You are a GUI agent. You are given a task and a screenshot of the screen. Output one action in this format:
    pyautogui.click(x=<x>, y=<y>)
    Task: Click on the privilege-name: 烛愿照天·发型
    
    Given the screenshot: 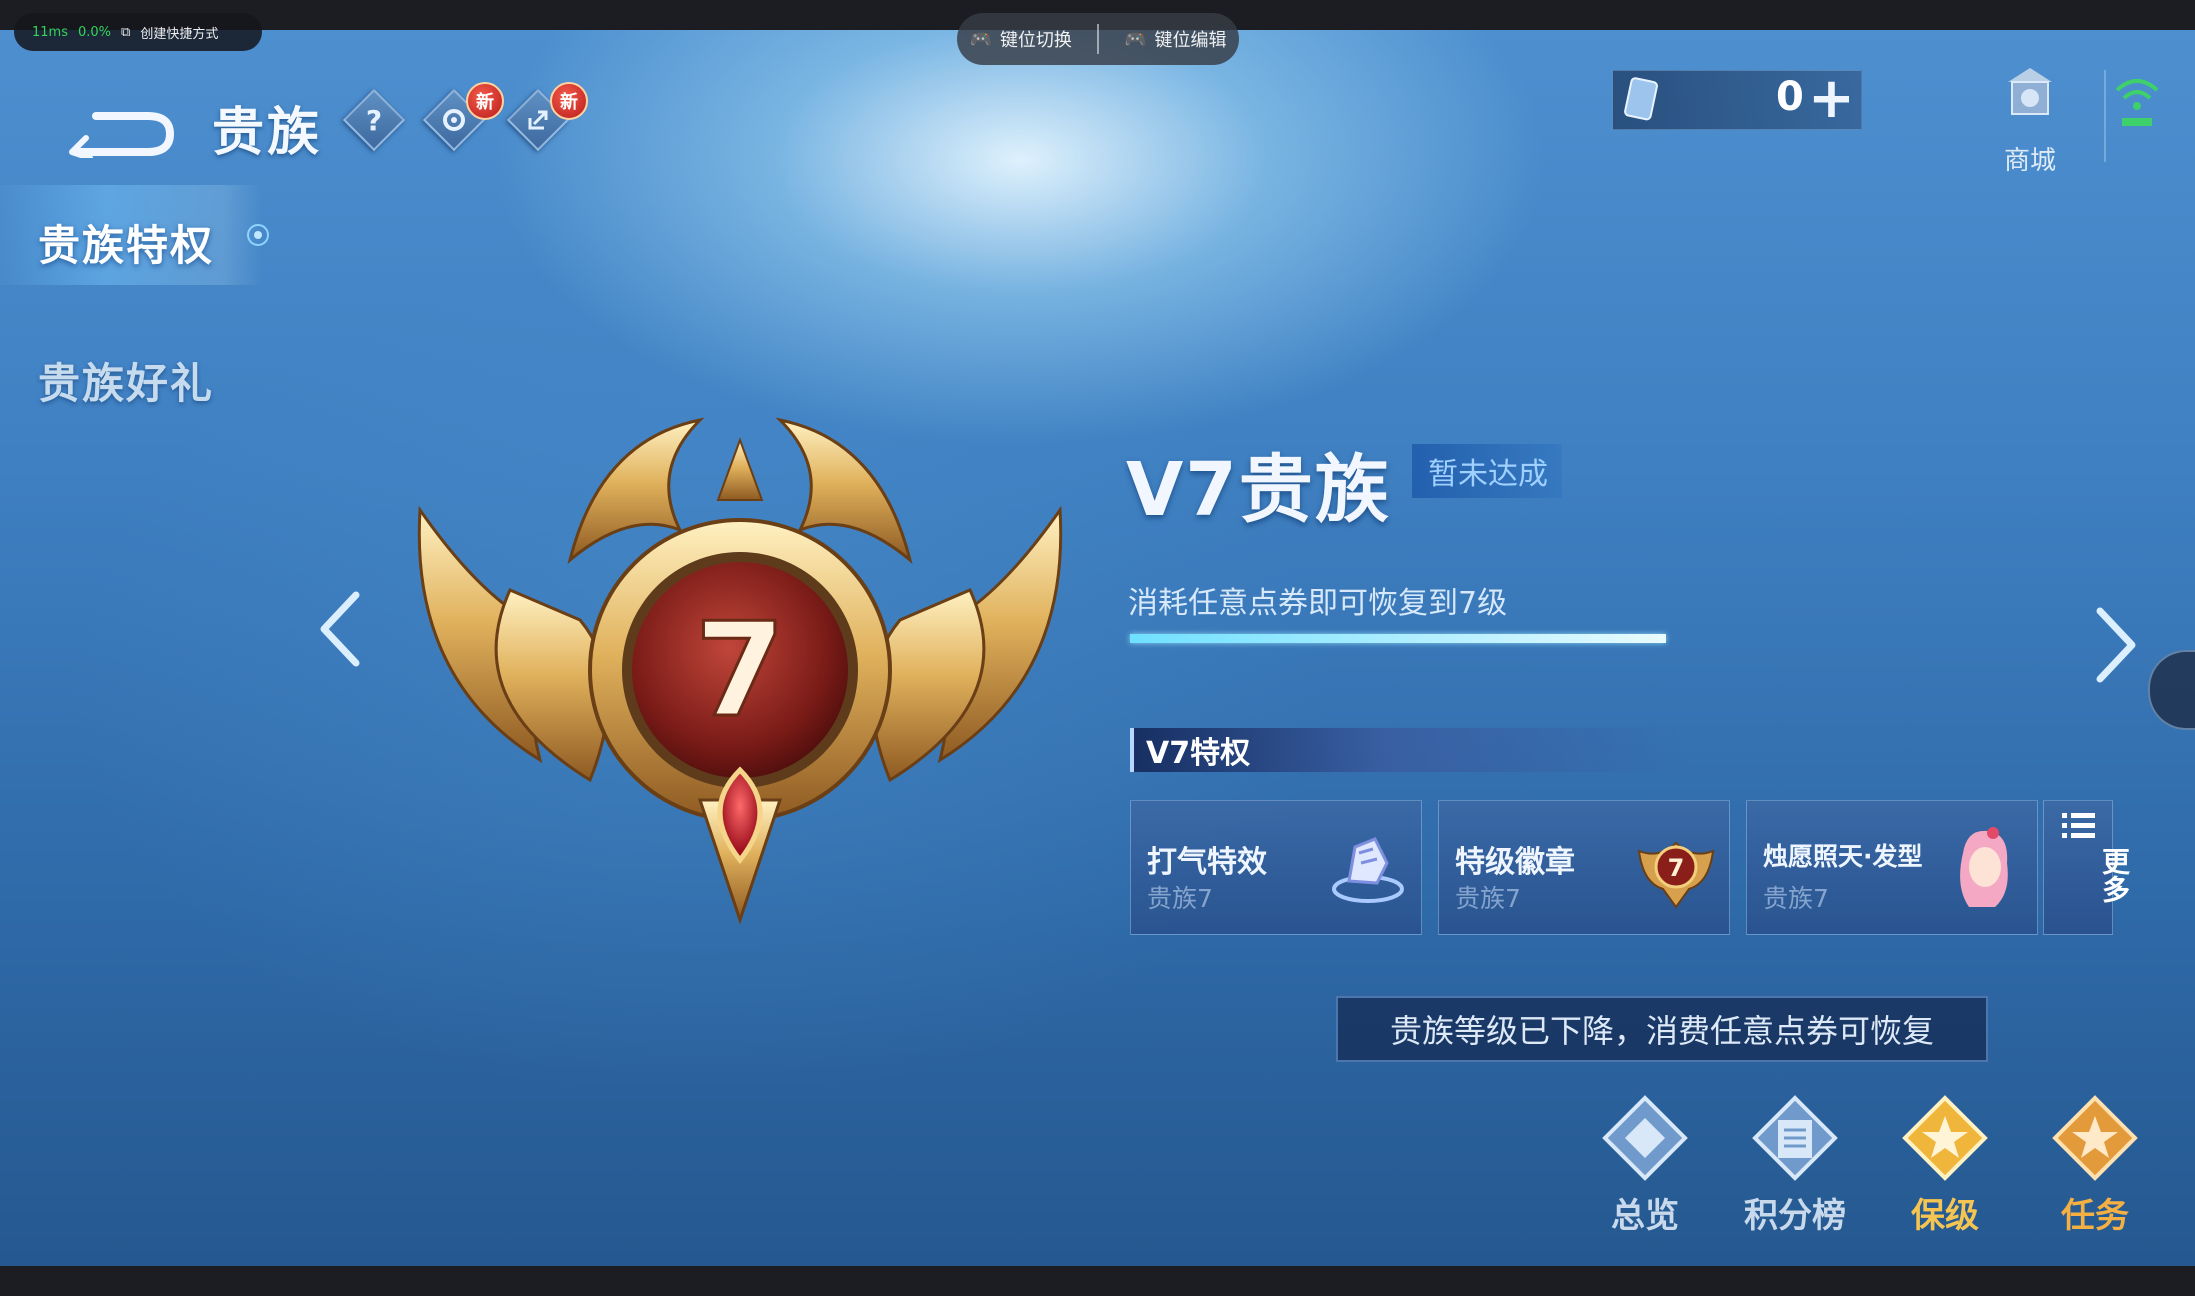 What is the action you would take?
    pyautogui.click(x=1843, y=856)
    